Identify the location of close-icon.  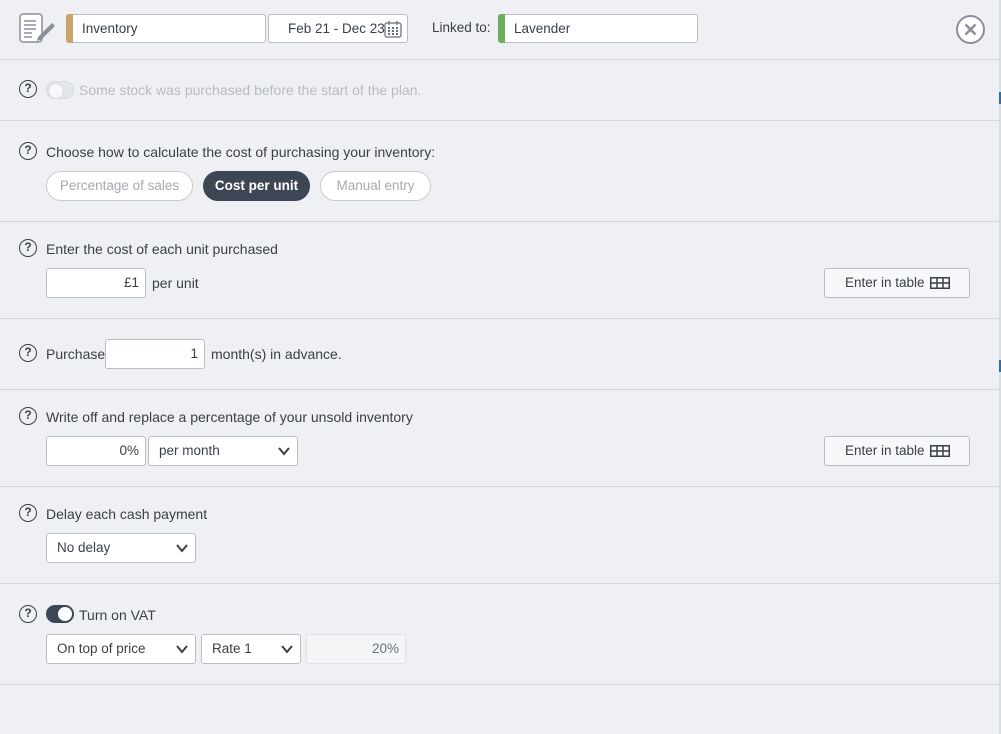
(970, 29).